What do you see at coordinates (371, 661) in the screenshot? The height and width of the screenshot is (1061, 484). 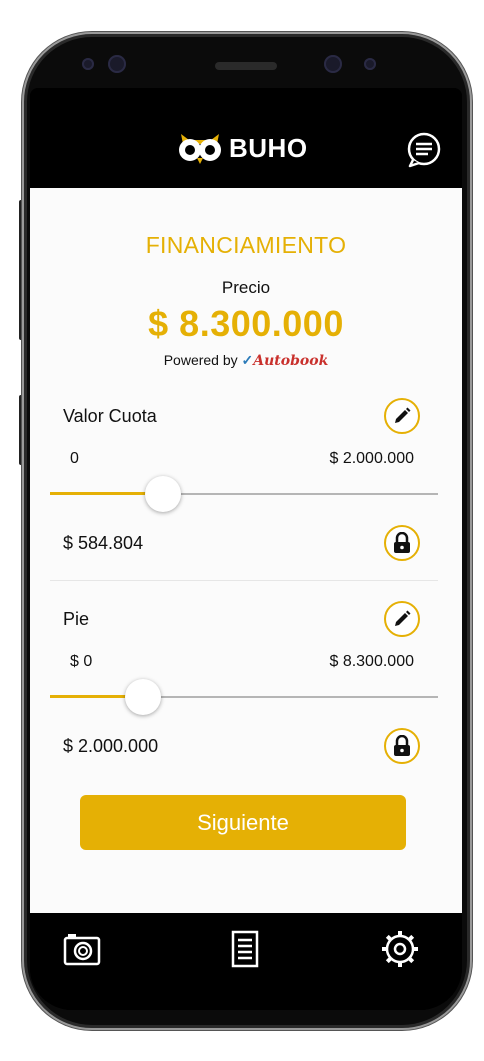 I see `pie-max: $ 8.300.000` at bounding box center [371, 661].